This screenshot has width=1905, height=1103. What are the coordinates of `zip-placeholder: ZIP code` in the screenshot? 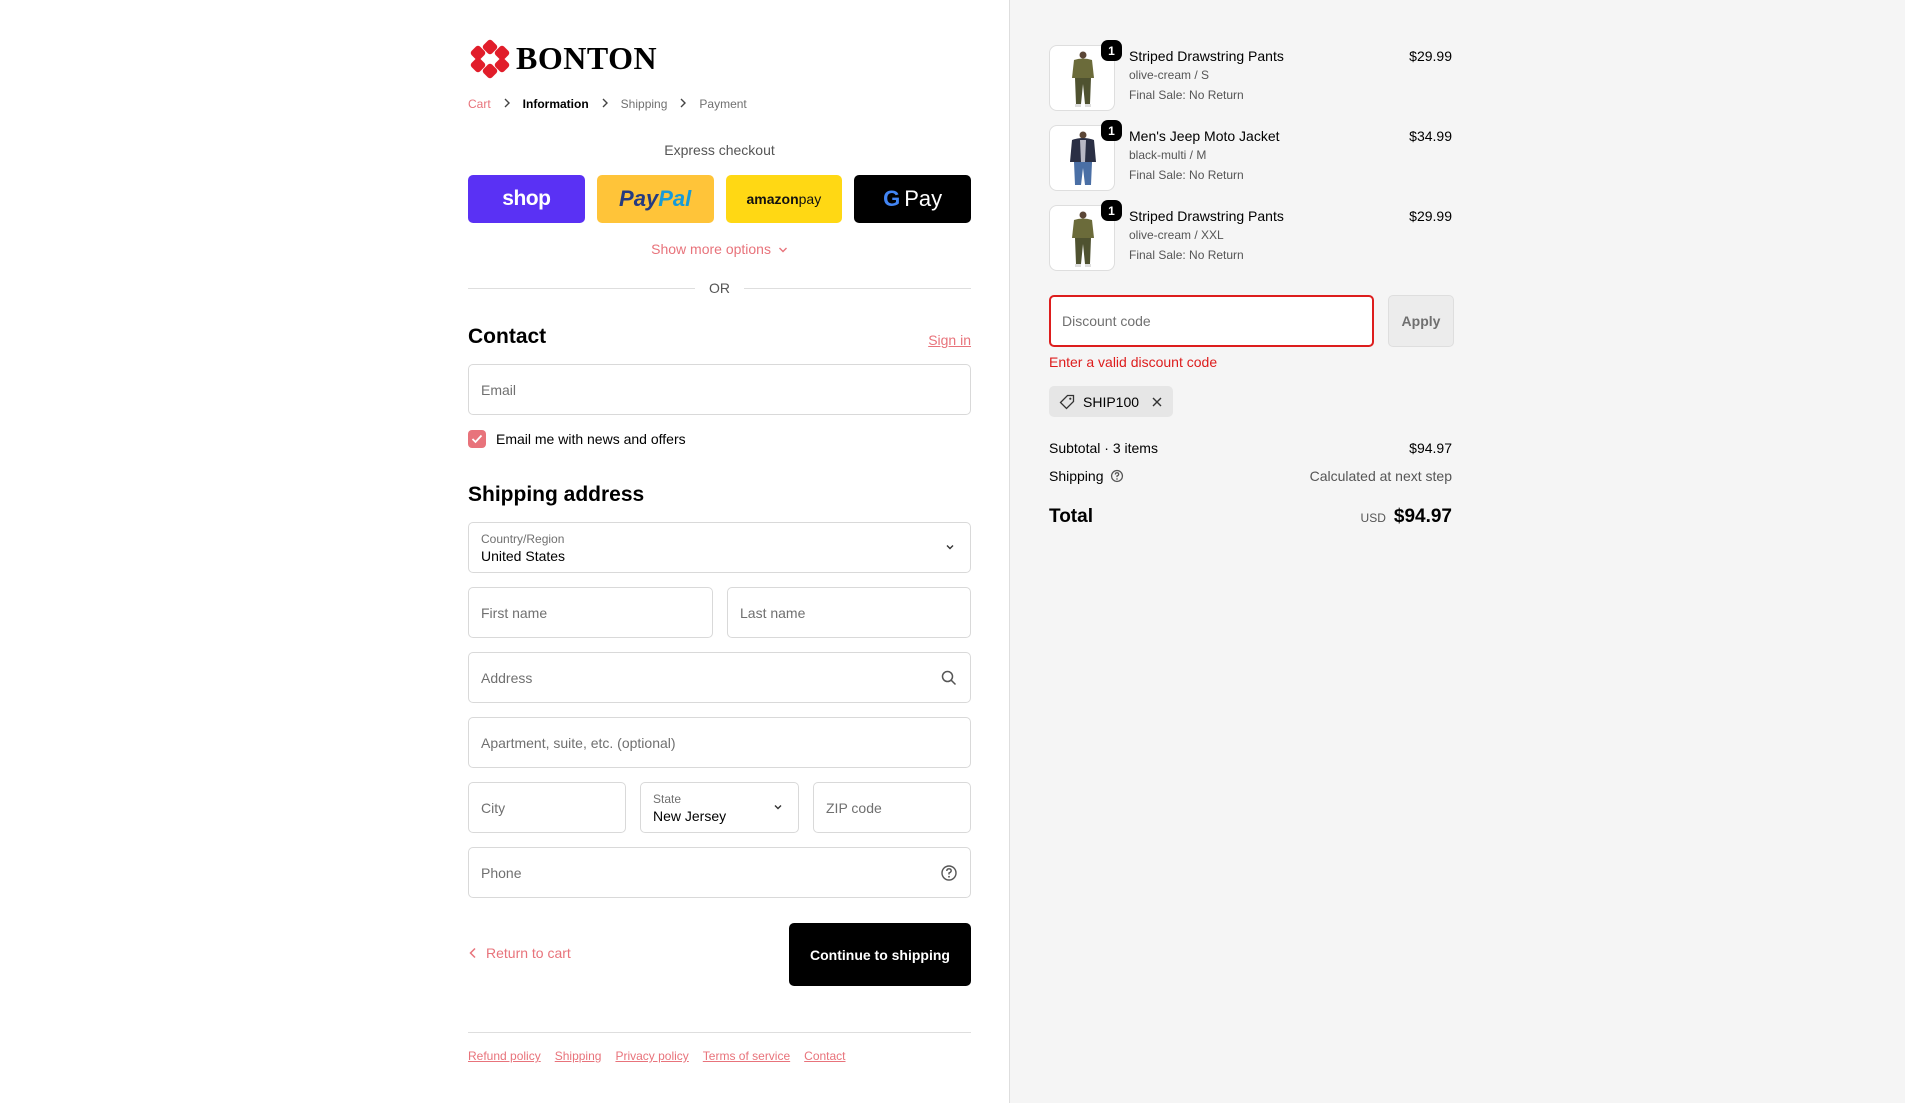 It's located at (854, 807).